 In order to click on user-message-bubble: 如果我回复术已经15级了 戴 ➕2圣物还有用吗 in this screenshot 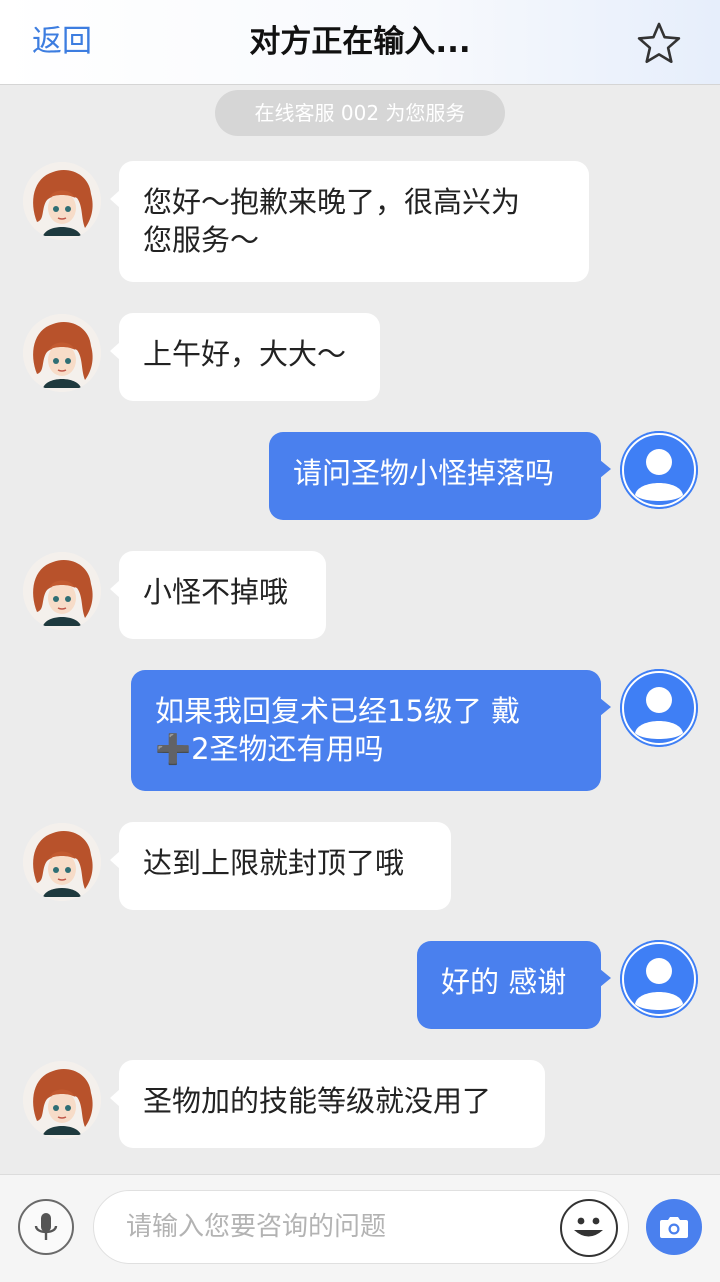, I will do `click(366, 730)`.